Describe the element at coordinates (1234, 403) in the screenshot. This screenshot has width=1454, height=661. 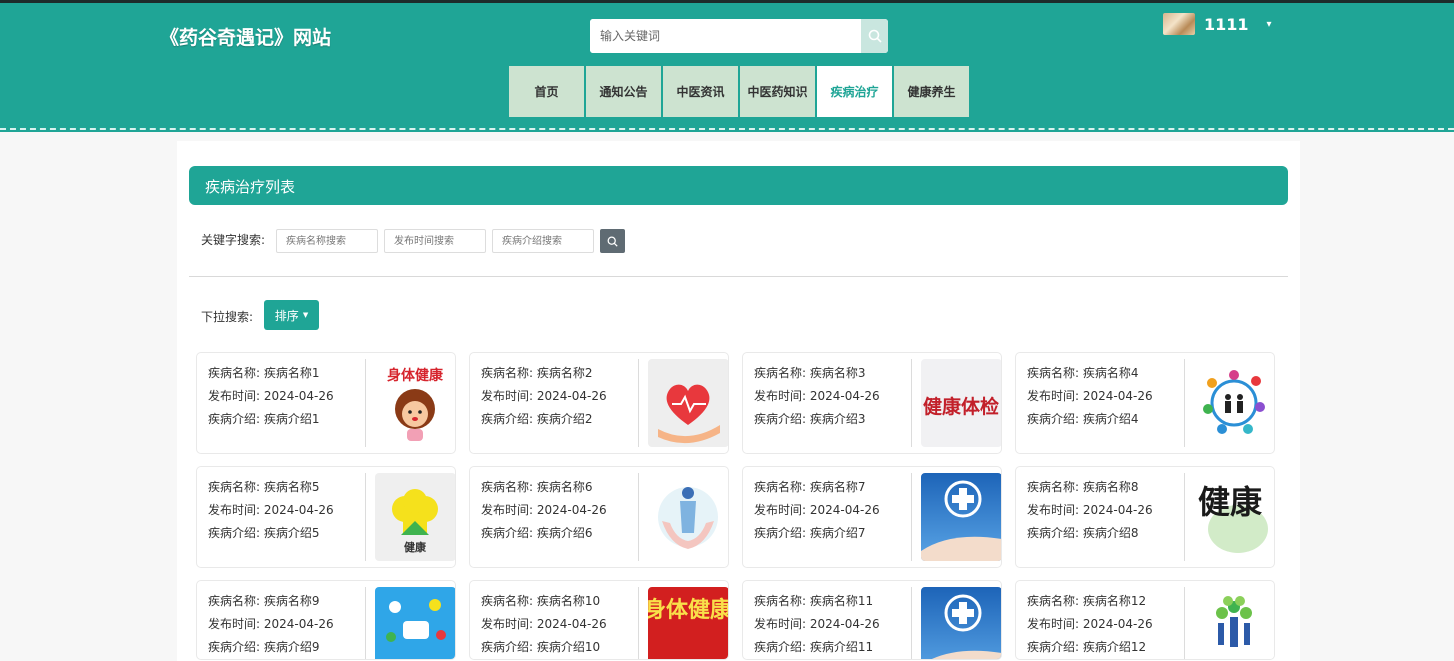
I see `family-circle-icon` at that location.